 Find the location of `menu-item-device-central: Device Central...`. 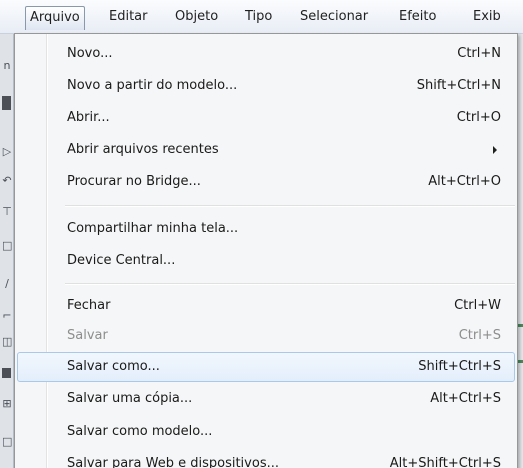

menu-item-device-central: Device Central... is located at coordinates (266, 261).